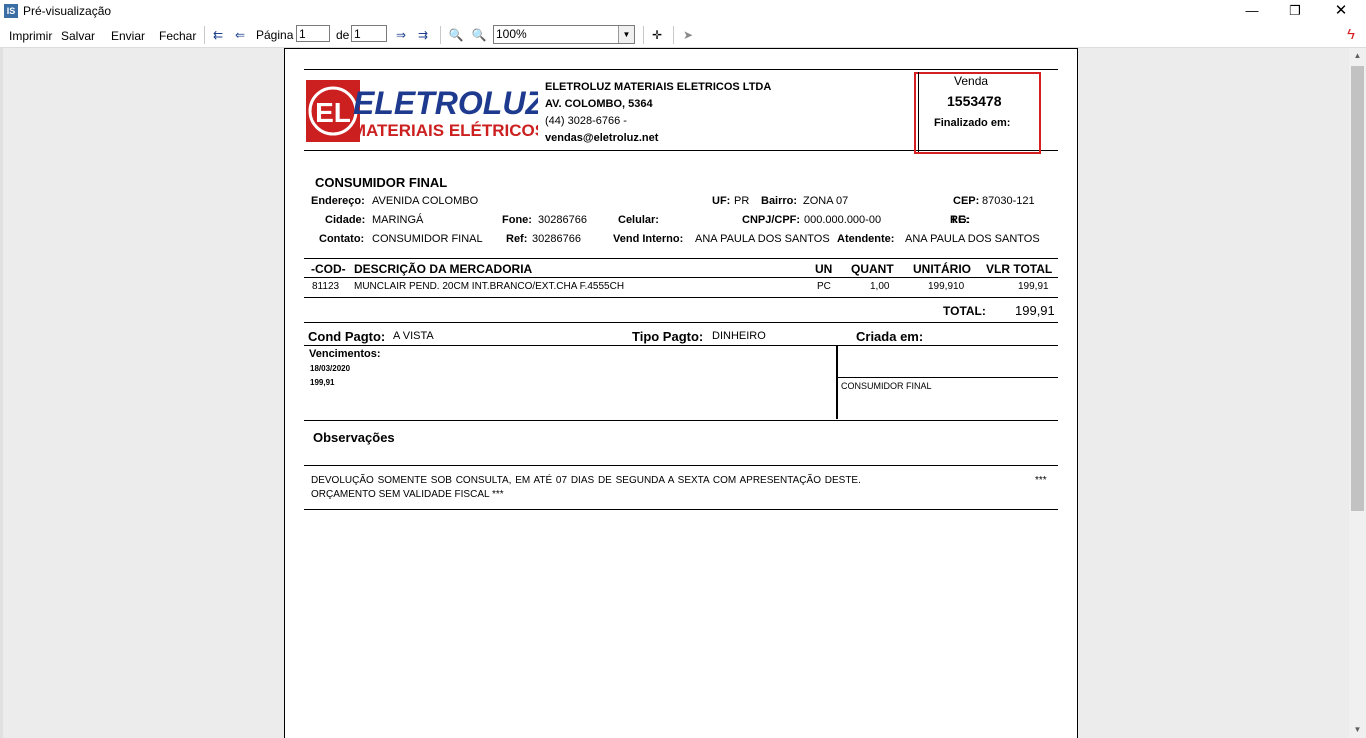 This screenshot has height=738, width=1366. What do you see at coordinates (345, 354) in the screenshot?
I see `due-label: Vencimentos:` at bounding box center [345, 354].